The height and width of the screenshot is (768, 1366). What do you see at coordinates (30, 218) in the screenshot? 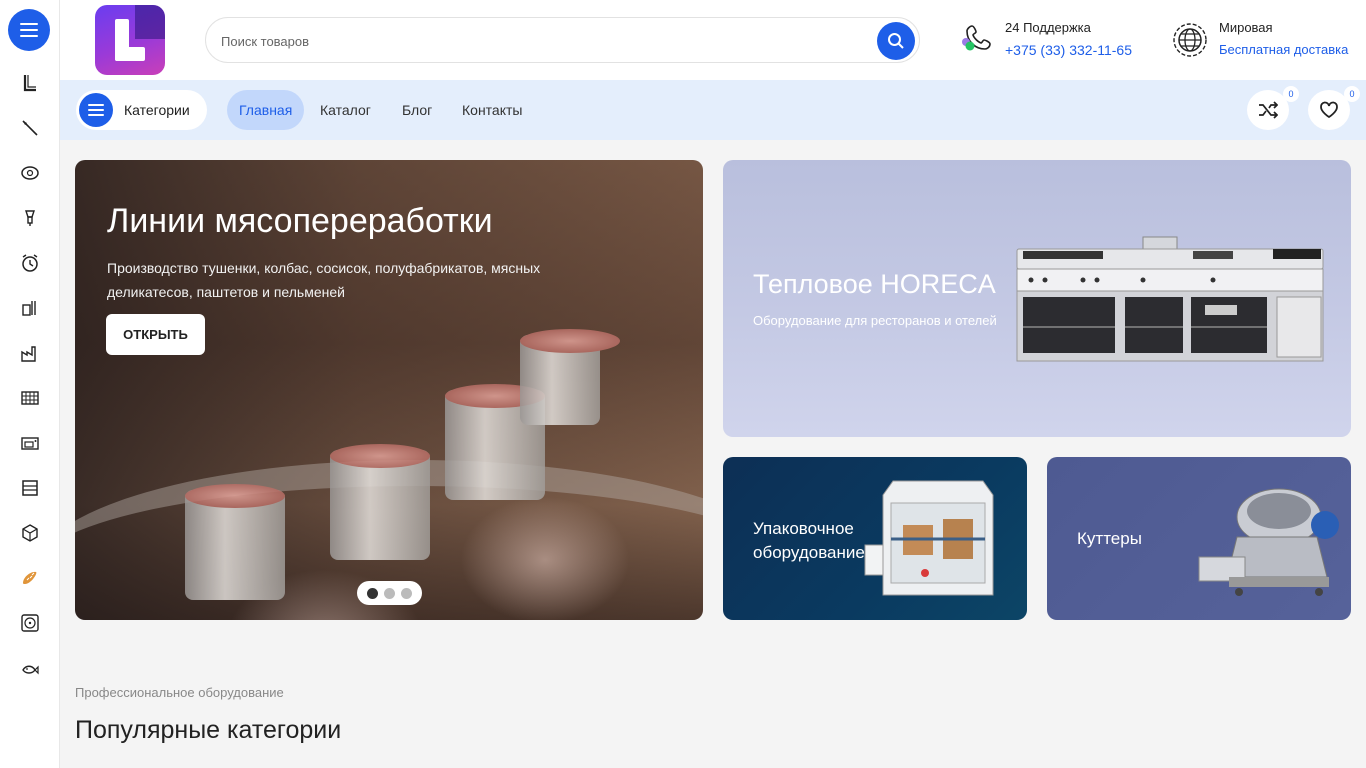
I see `grinder-icon` at bounding box center [30, 218].